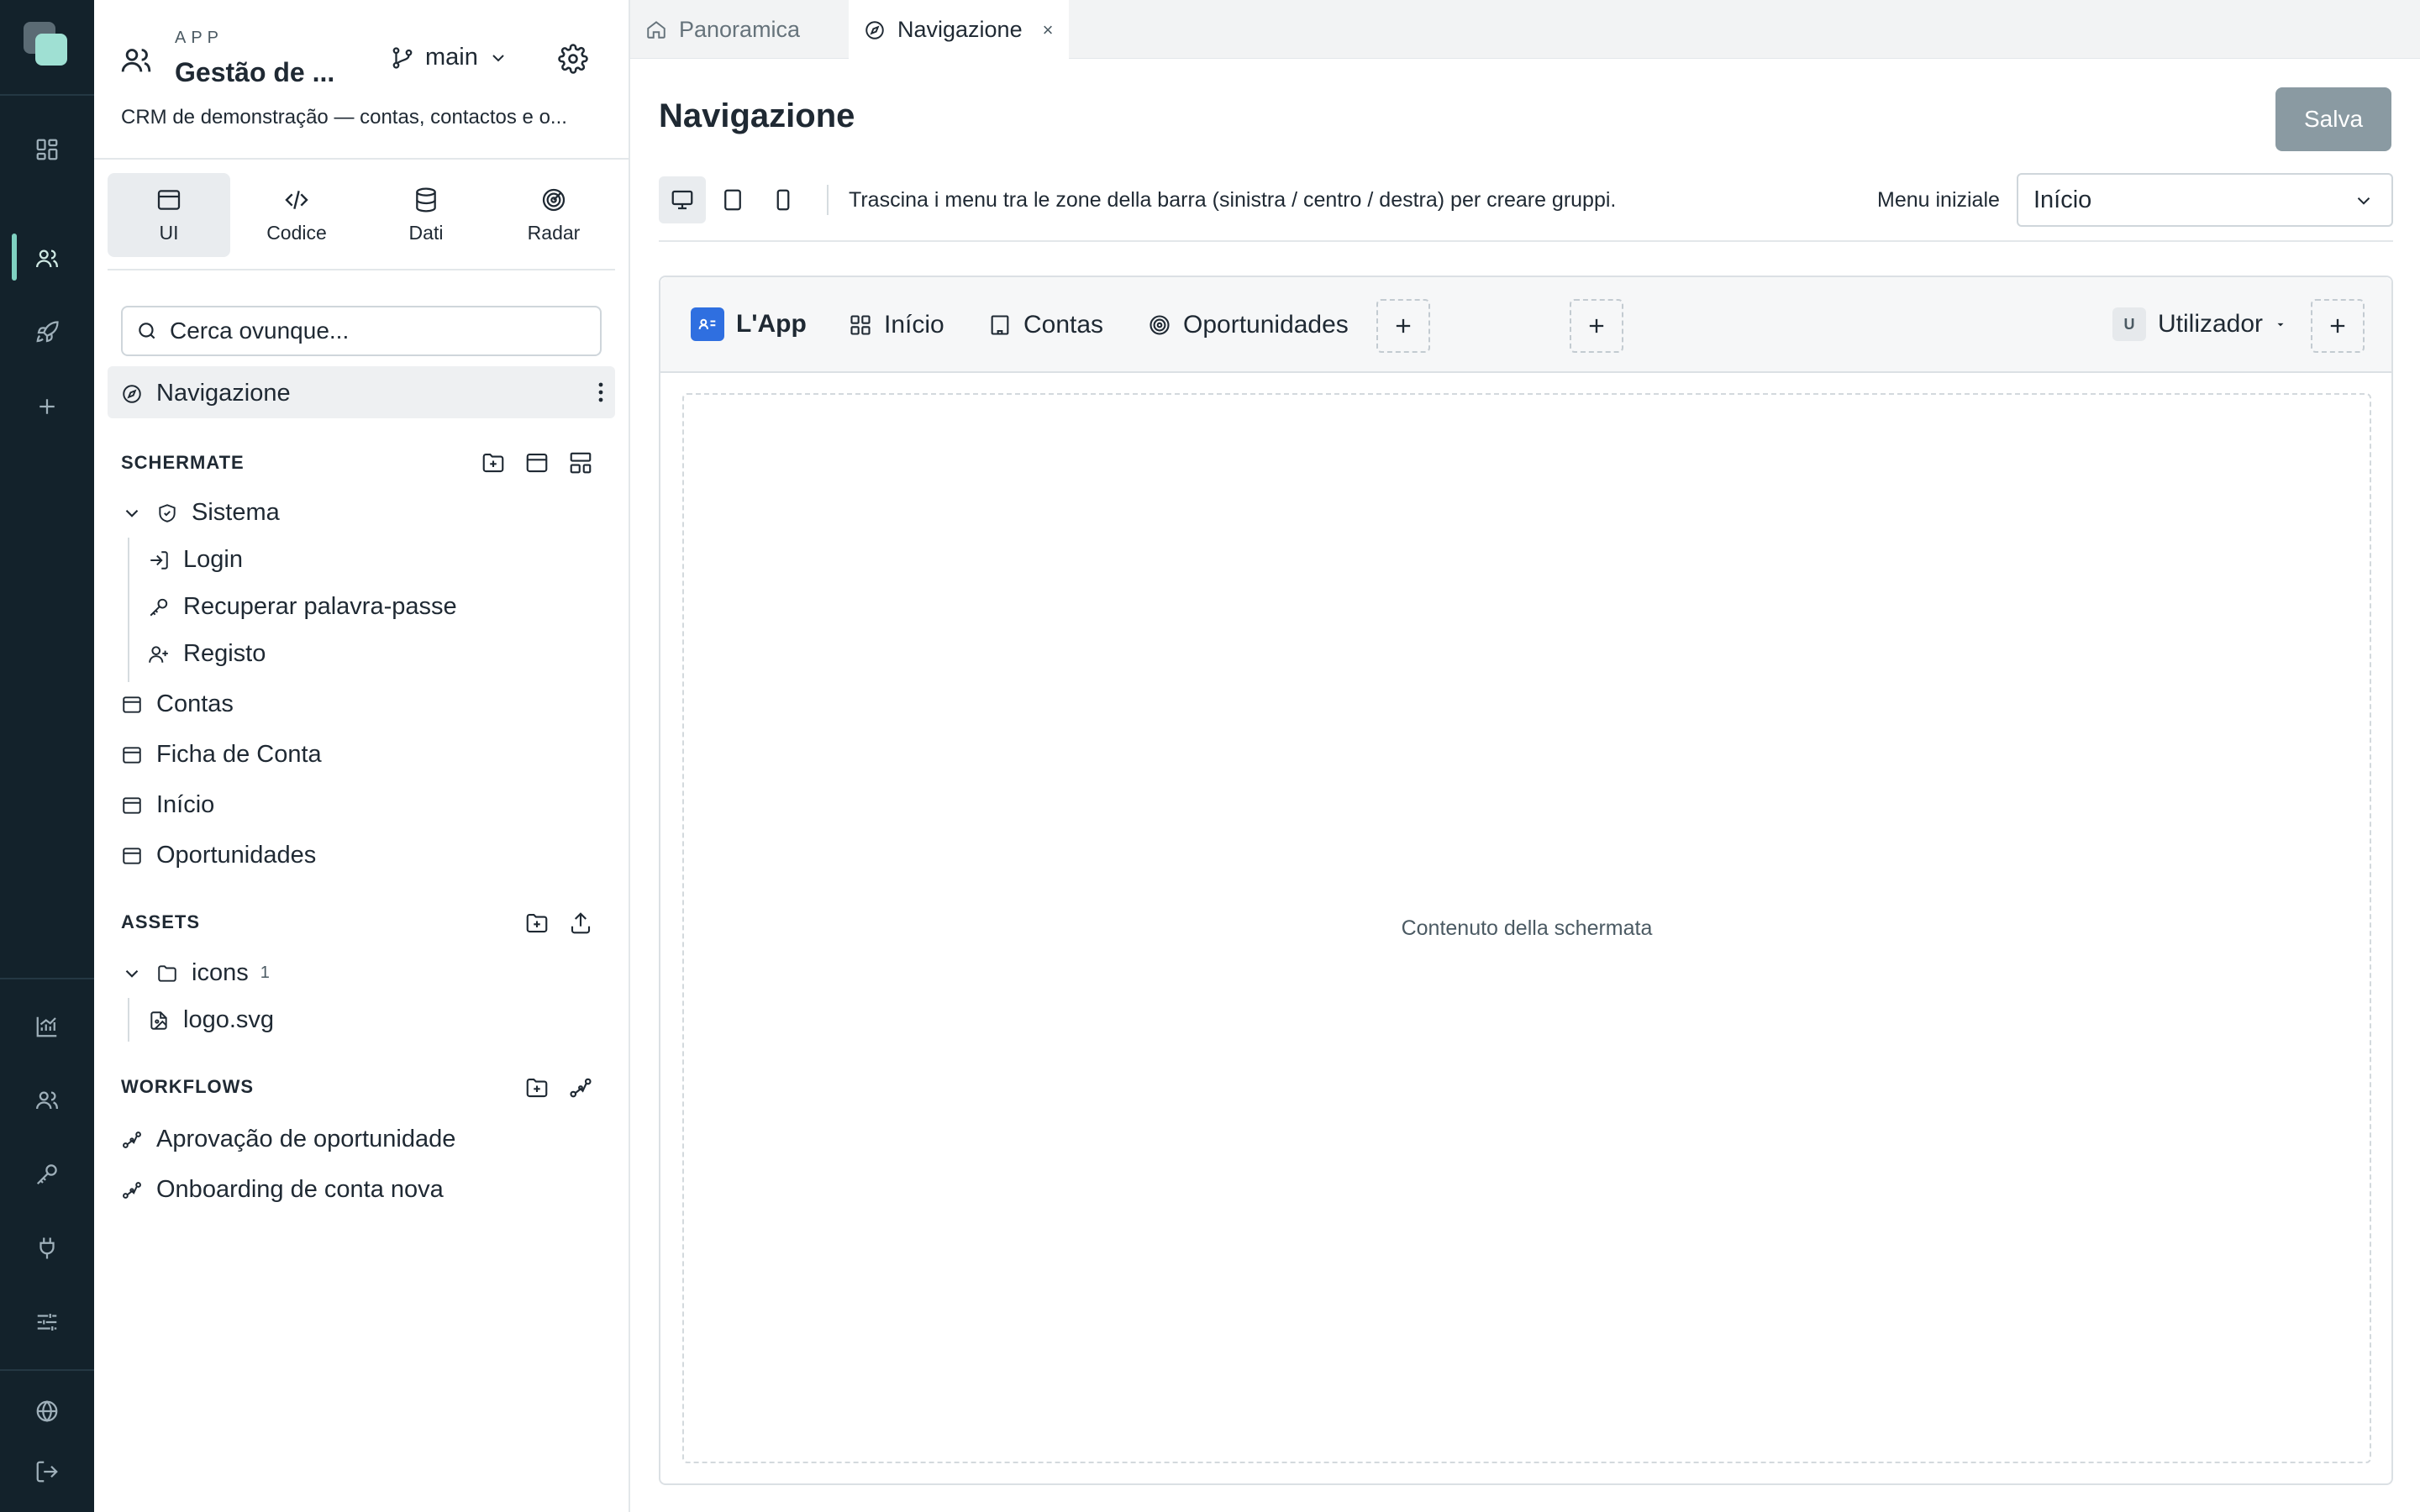 The height and width of the screenshot is (1512, 2420). I want to click on close-tab-icon: ×, so click(1048, 30).